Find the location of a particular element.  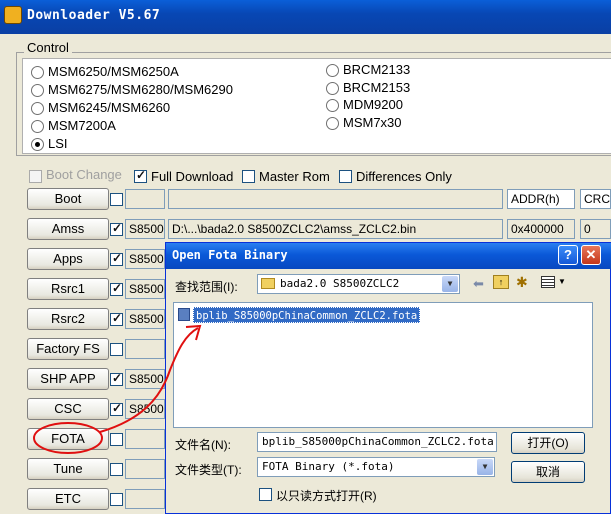

annotation-arrow-line is located at coordinates (149, 380).